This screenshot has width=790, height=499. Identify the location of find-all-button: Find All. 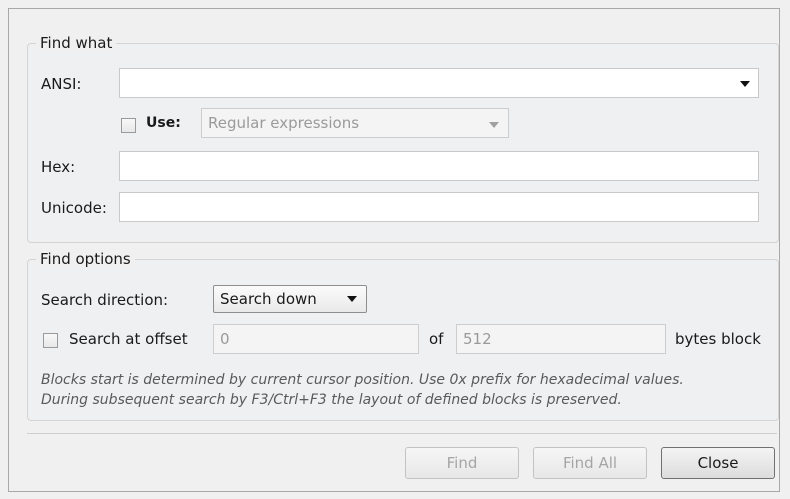
(590, 463).